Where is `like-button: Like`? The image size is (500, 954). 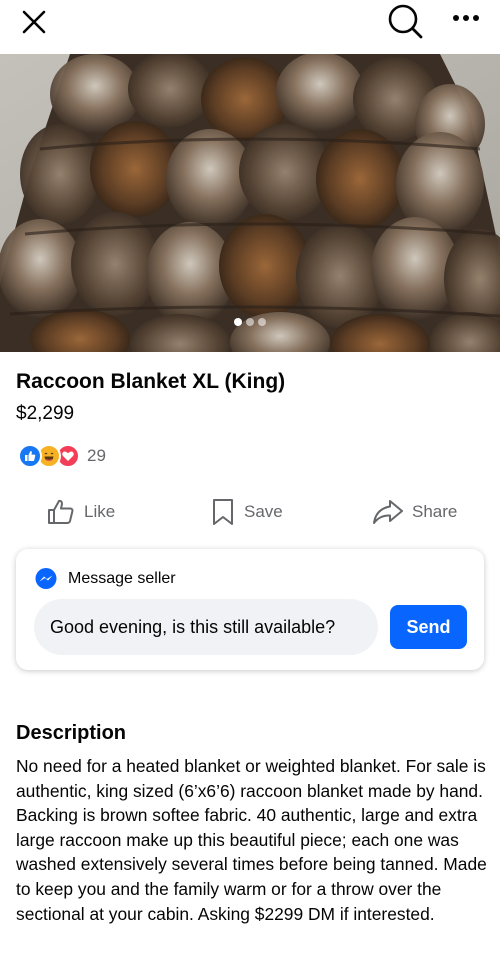
like-button: Like is located at coordinates (80, 512).